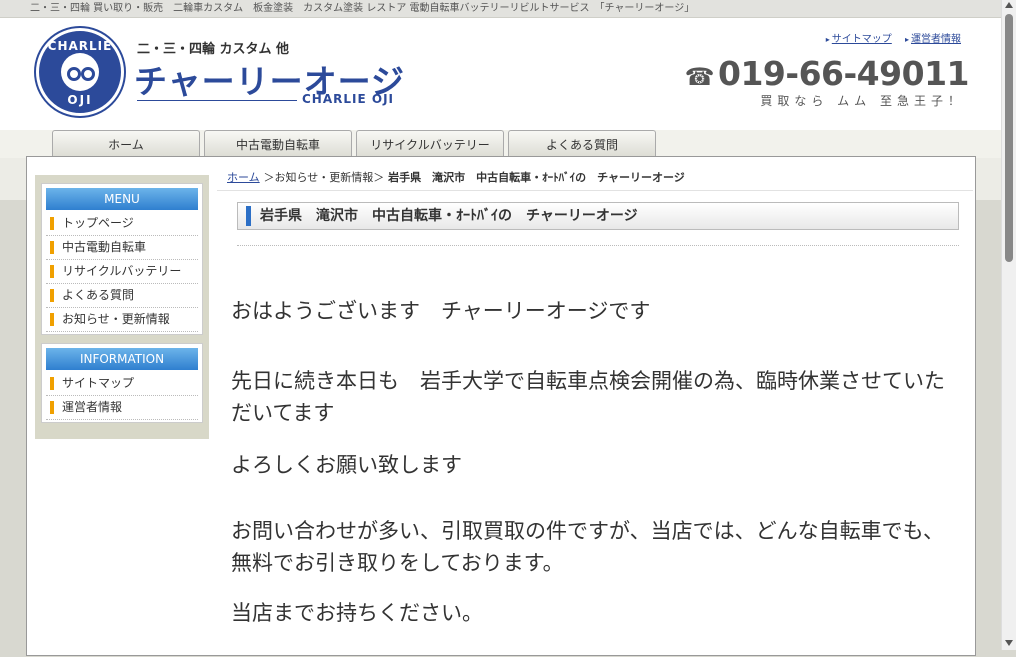 The width and height of the screenshot is (1016, 657). What do you see at coordinates (122, 248) in the screenshot?
I see `sidebar-item-used-e-bikes: 中古電動自転車` at bounding box center [122, 248].